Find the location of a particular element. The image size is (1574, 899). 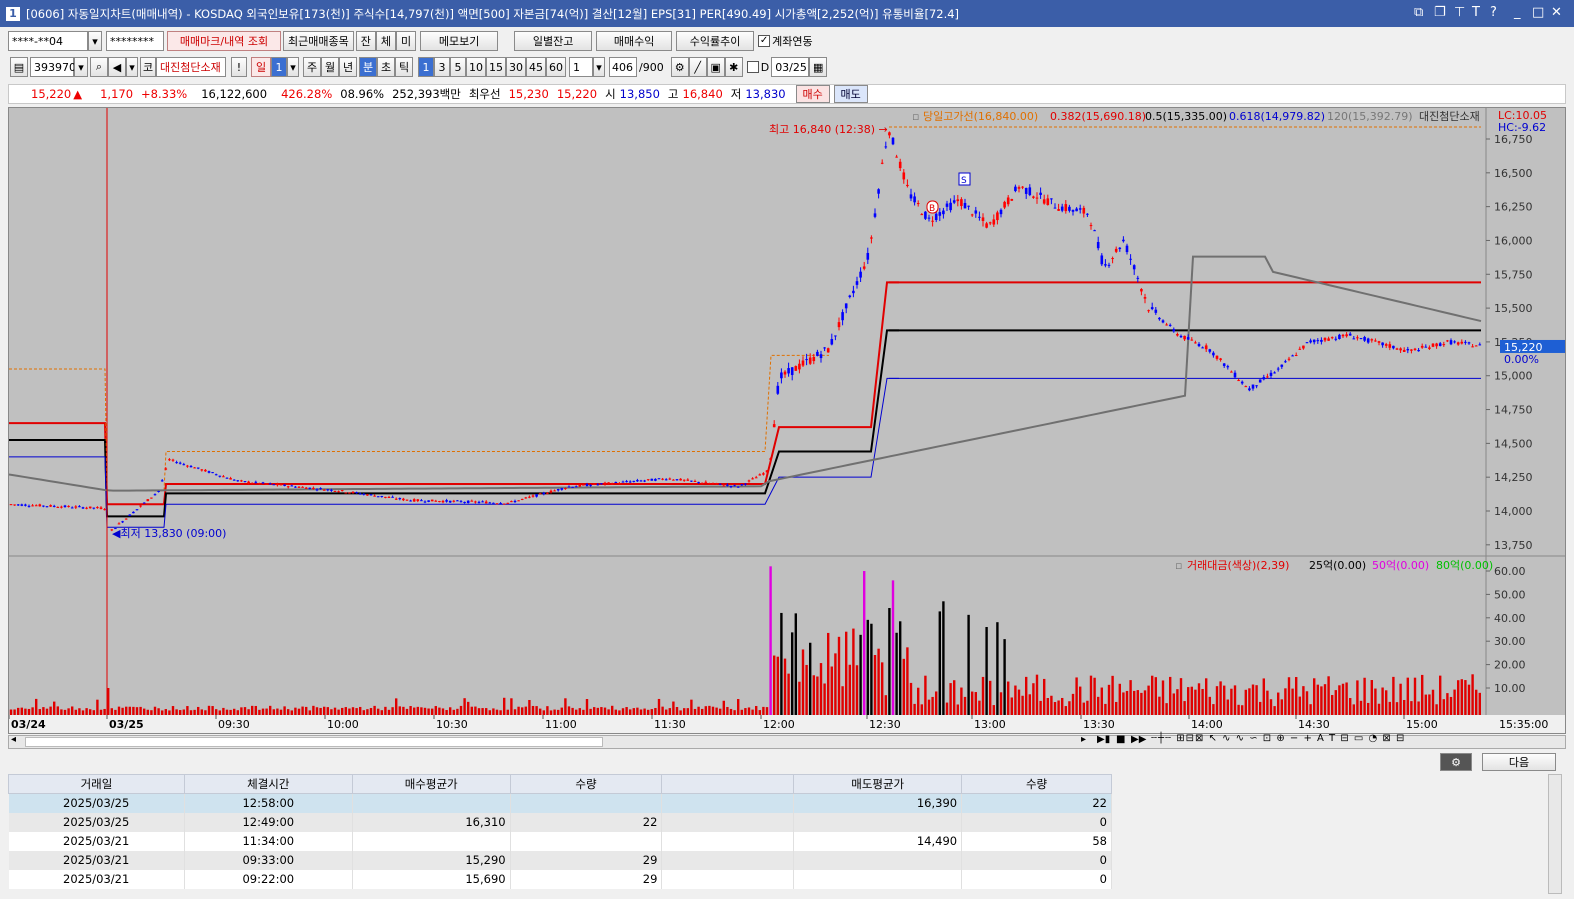

scroll-right-icon: ▸ is located at coordinates (1083, 739).